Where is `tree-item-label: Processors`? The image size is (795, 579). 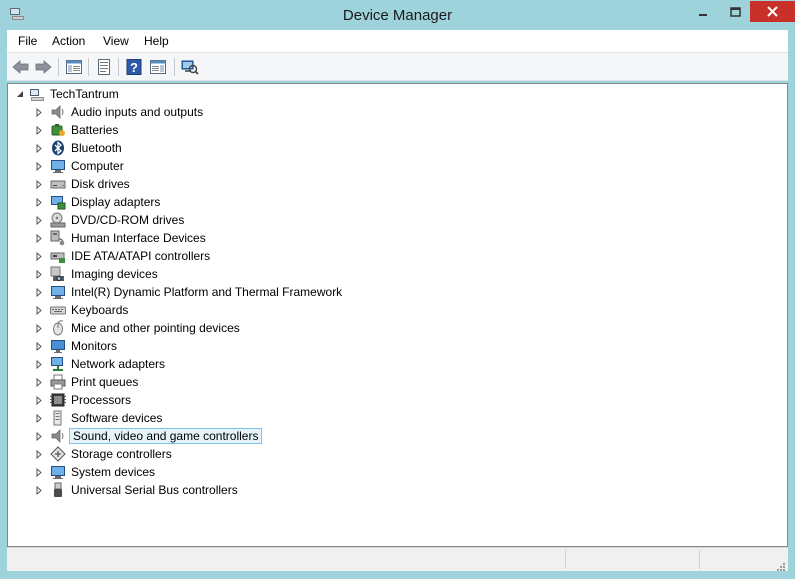 tree-item-label: Processors is located at coordinates (101, 400).